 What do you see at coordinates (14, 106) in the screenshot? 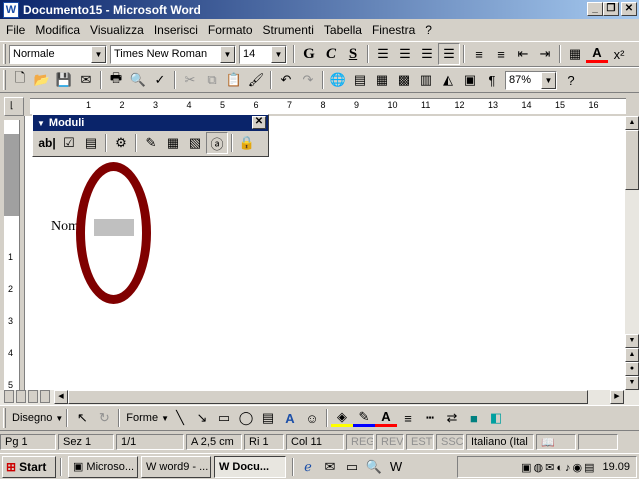
I see `tab-selector: ⌊` at bounding box center [14, 106].